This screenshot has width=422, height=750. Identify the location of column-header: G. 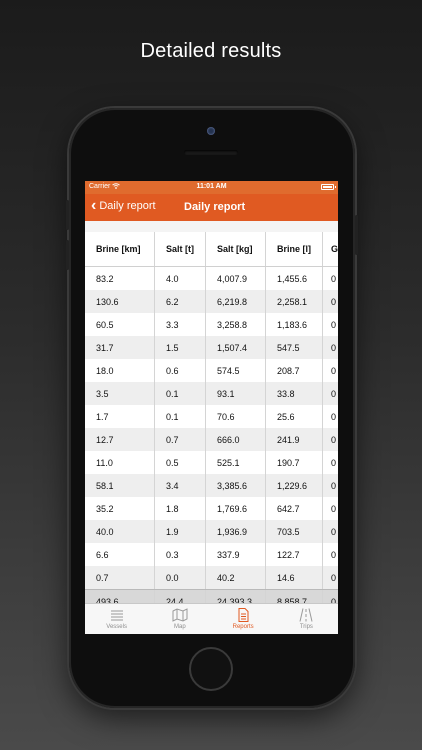
(334, 249).